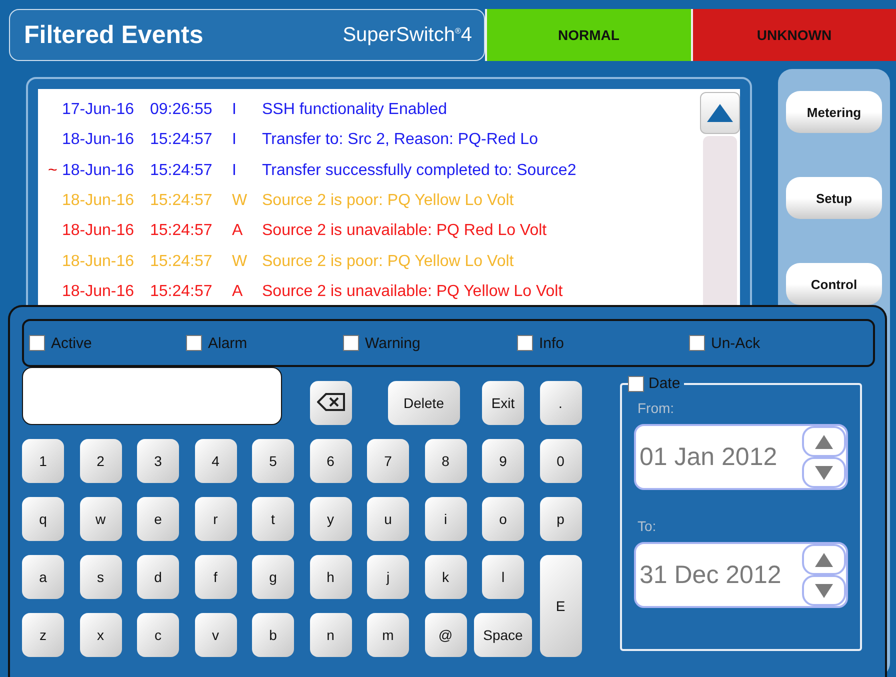 Image resolution: width=896 pixels, height=677 pixels. I want to click on keyboard-key: k, so click(445, 577).